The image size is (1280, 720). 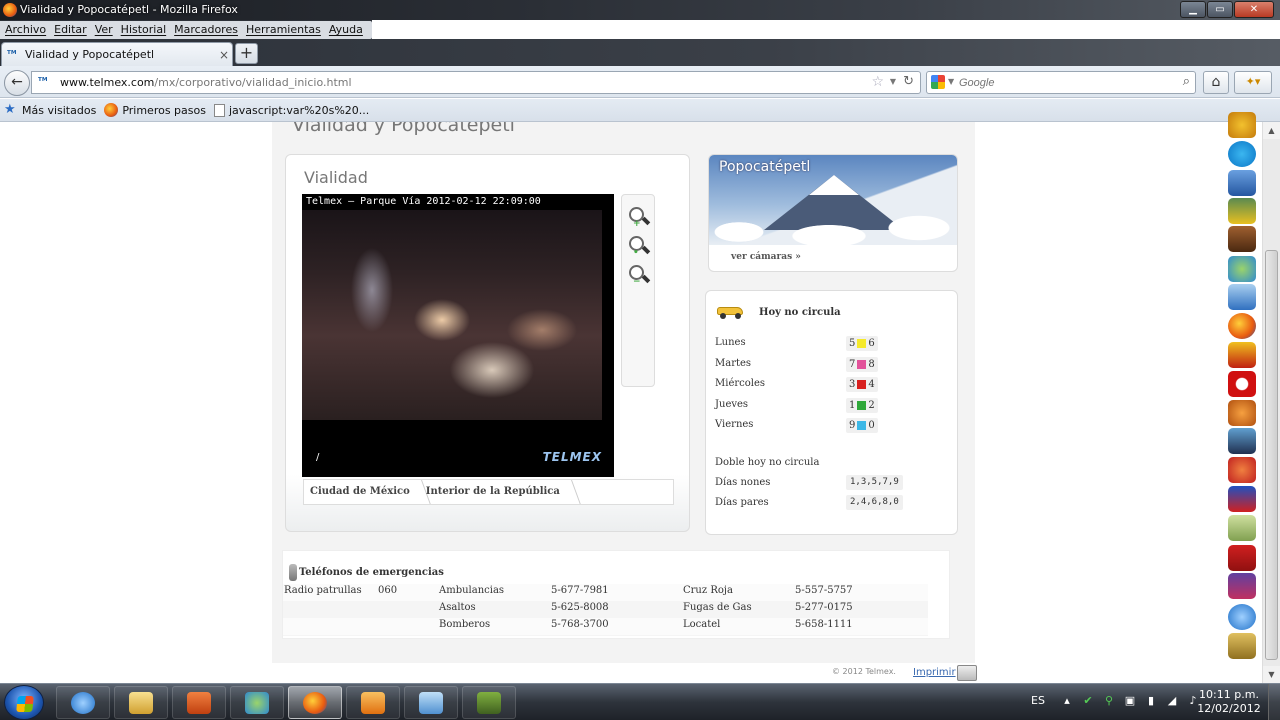 What do you see at coordinates (1242, 558) in the screenshot?
I see `flash-icon` at bounding box center [1242, 558].